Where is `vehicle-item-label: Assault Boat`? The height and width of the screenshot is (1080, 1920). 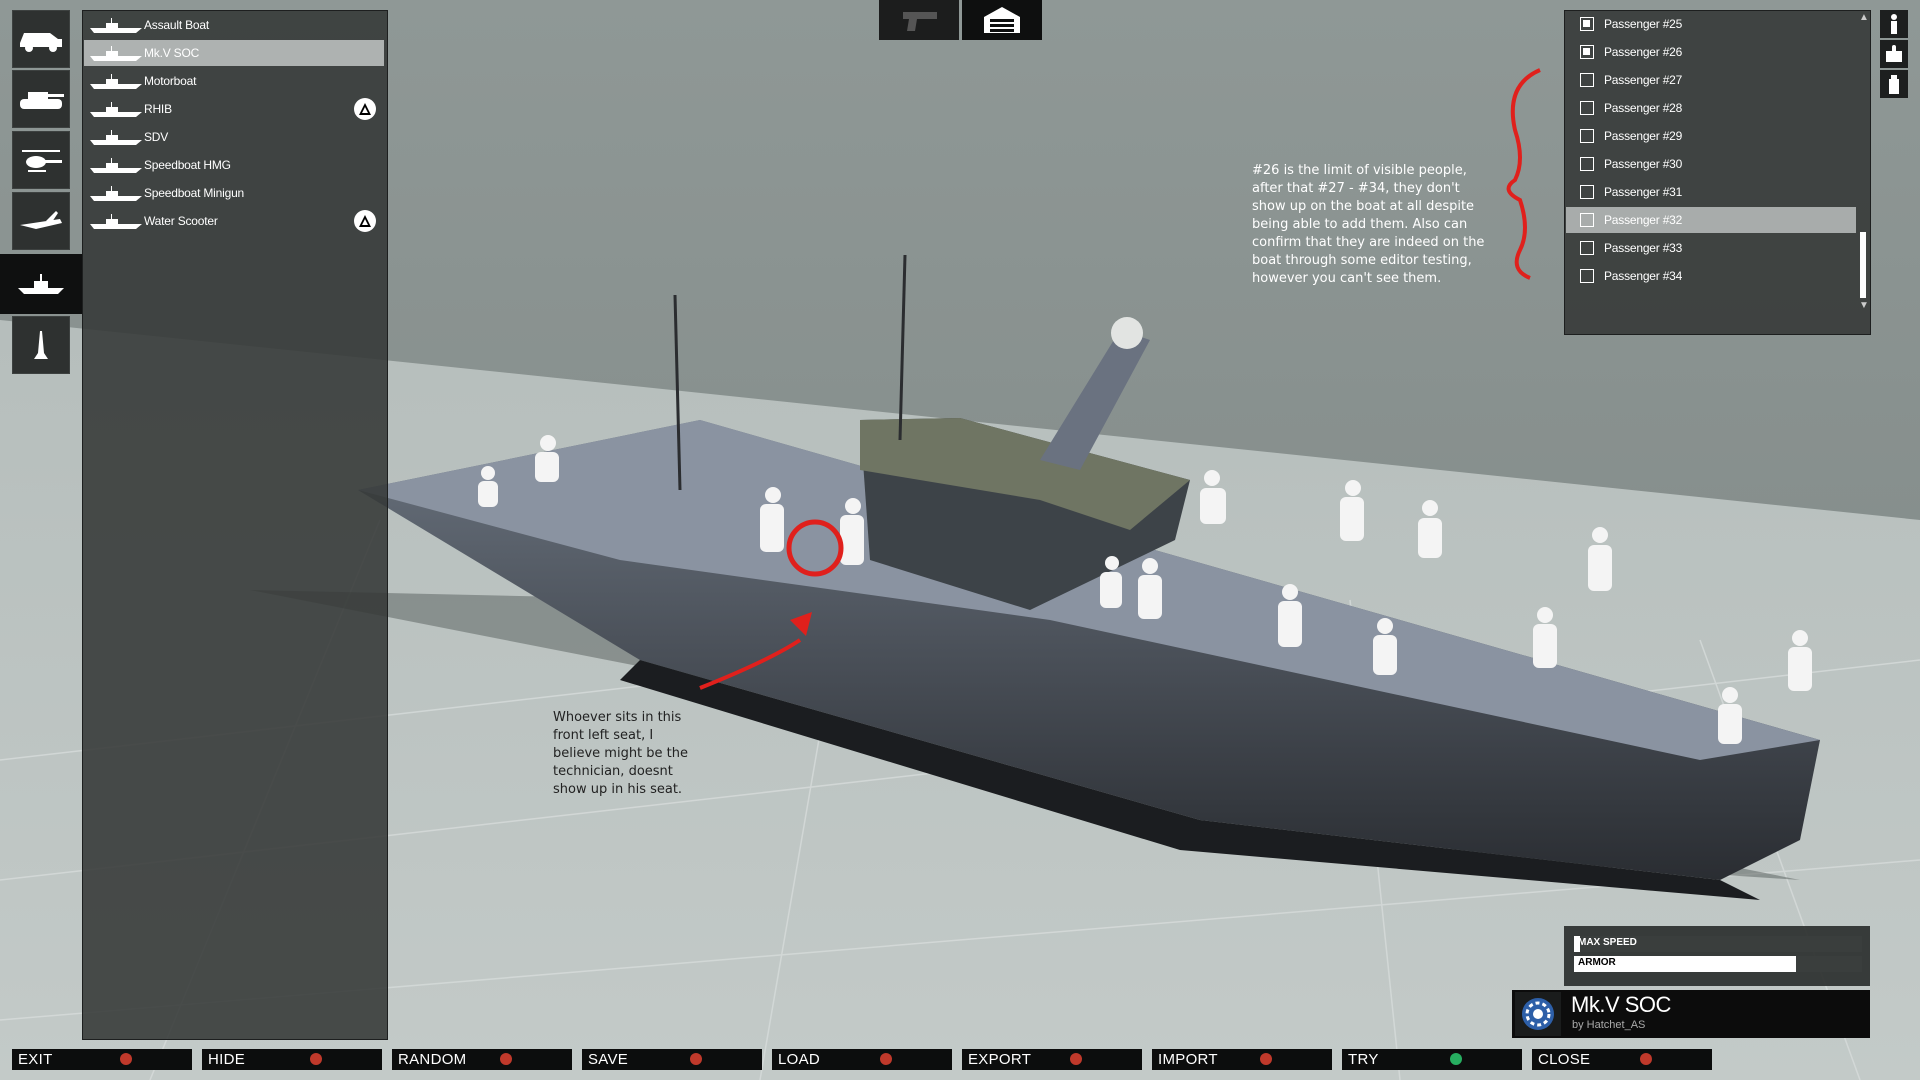 vehicle-item-label: Assault Boat is located at coordinates (176, 25).